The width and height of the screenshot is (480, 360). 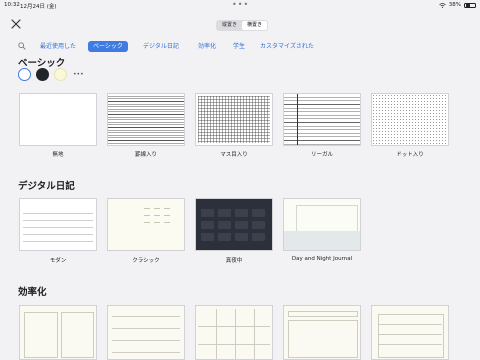 I want to click on orientation-segmented-control: 縦置き 横置き, so click(x=242, y=25).